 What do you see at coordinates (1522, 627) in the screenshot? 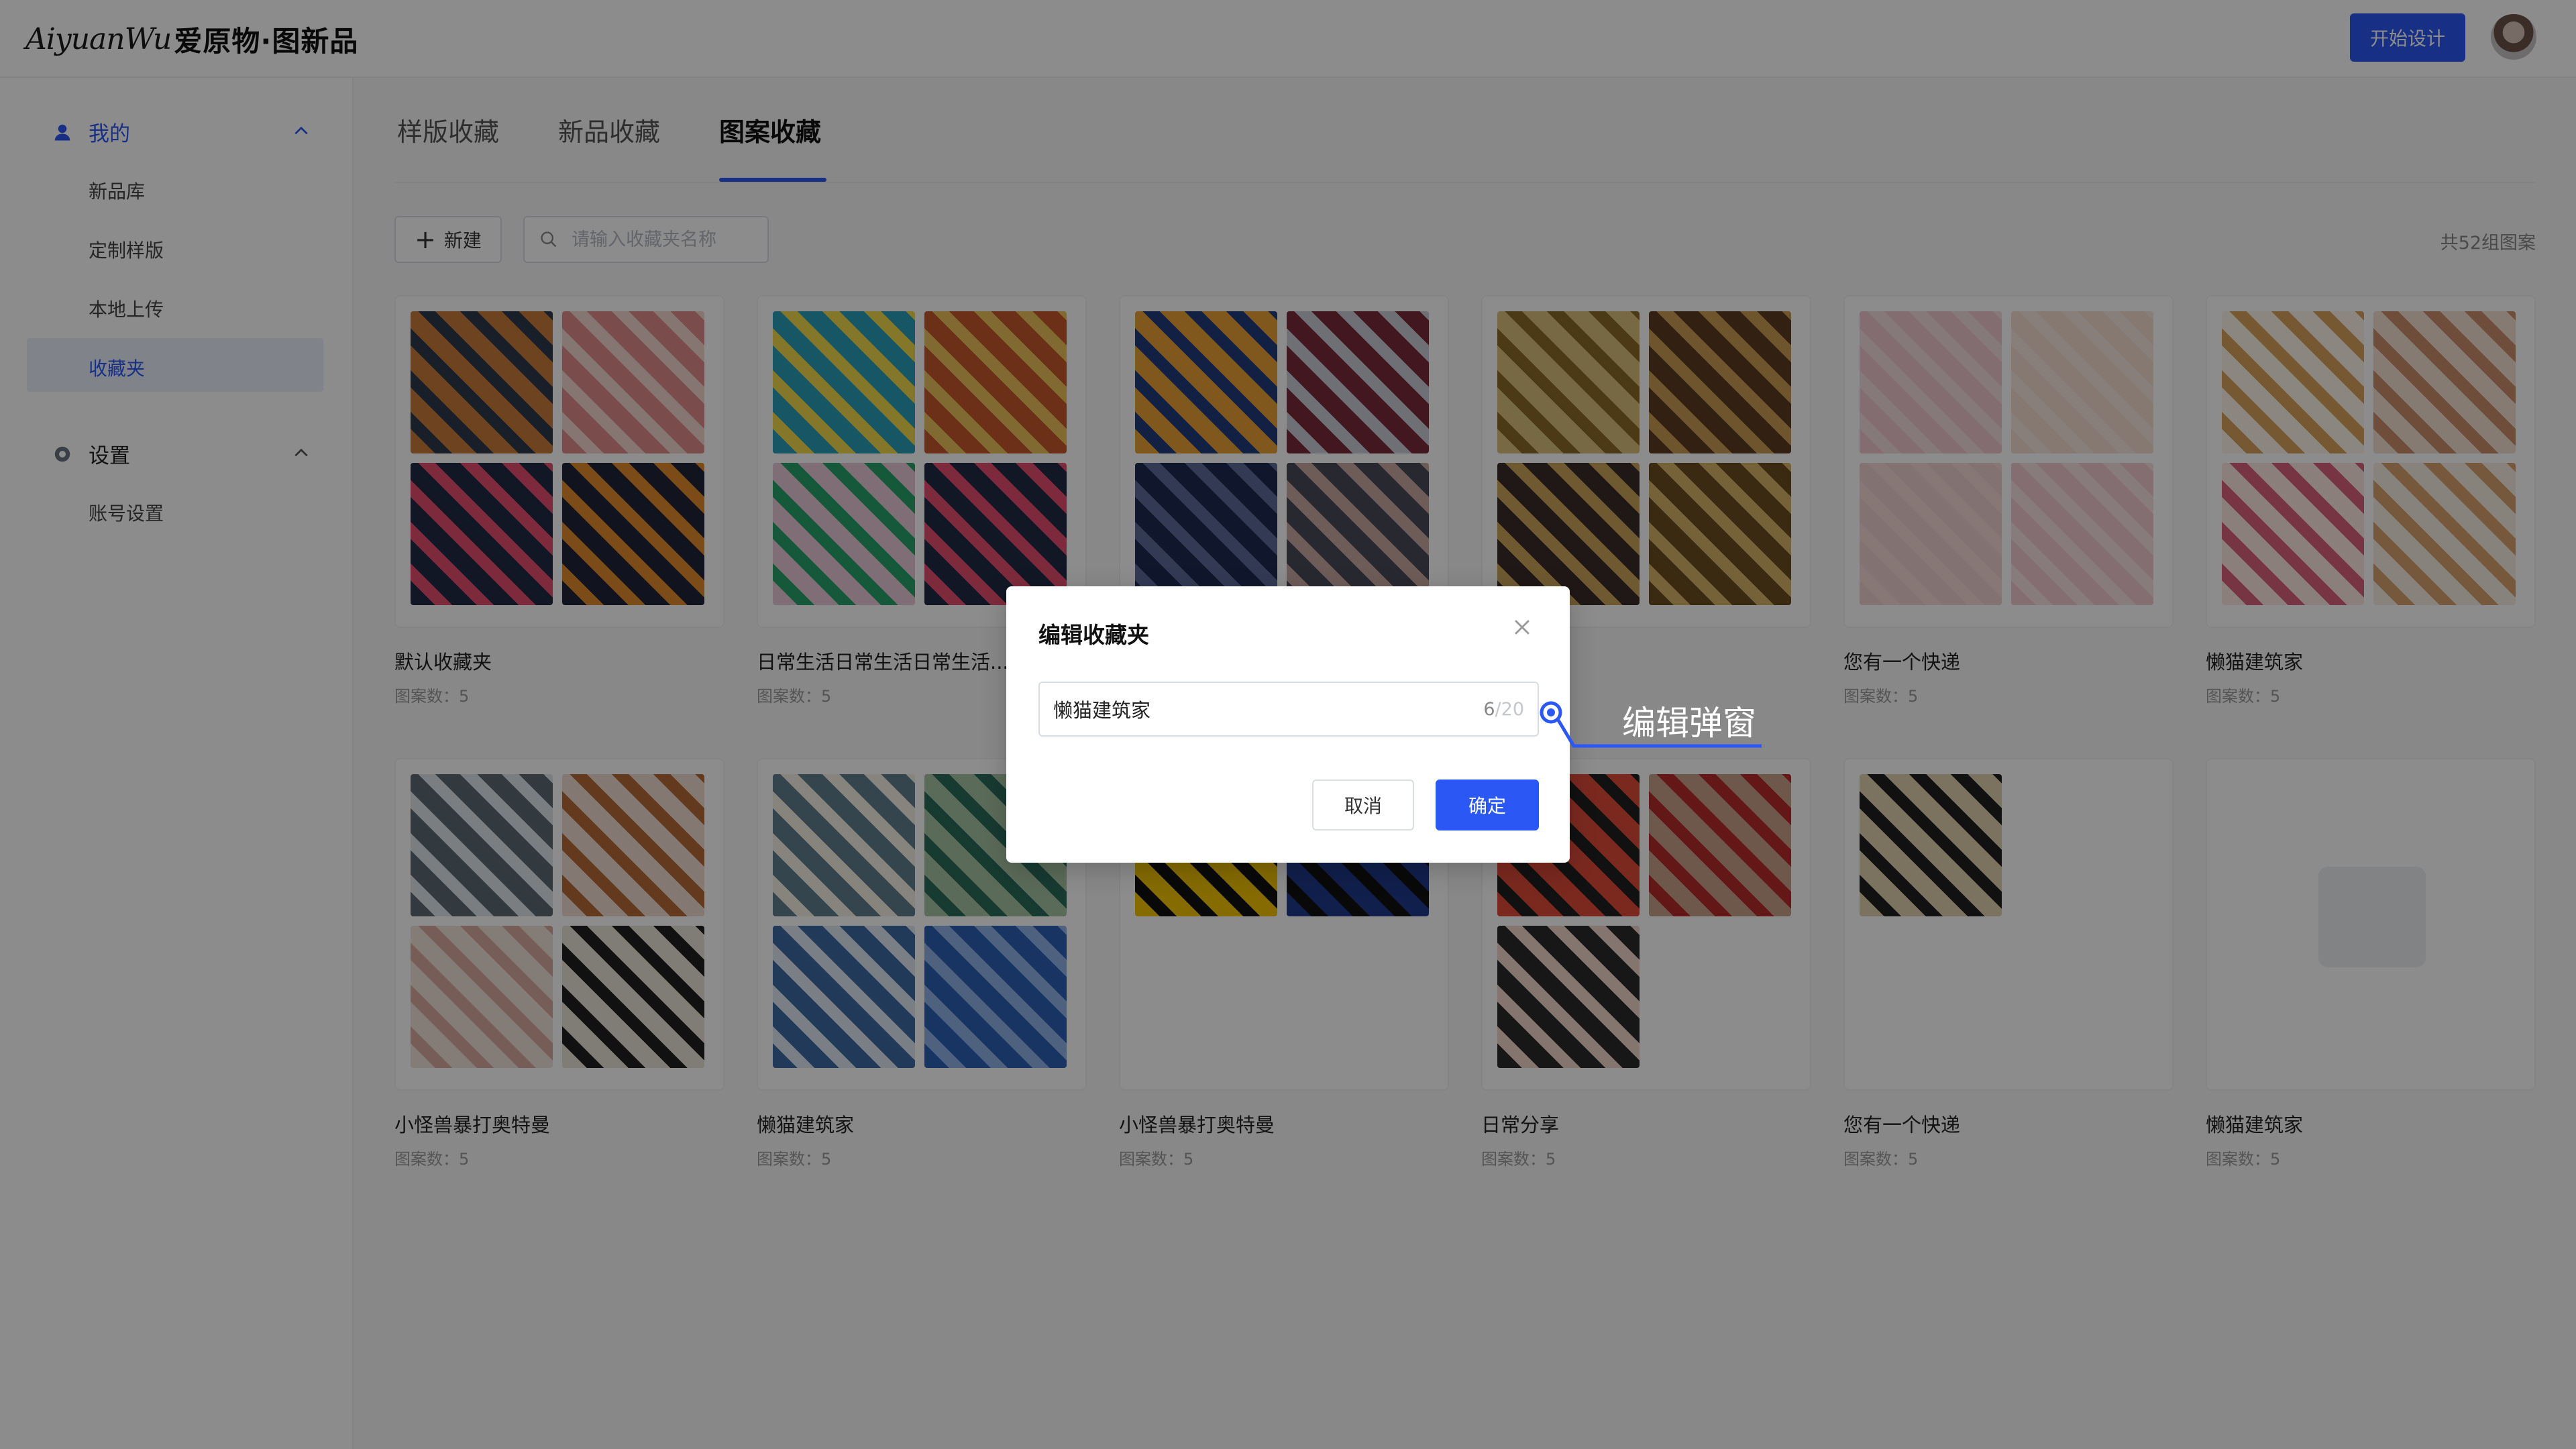
I see `close-icon` at bounding box center [1522, 627].